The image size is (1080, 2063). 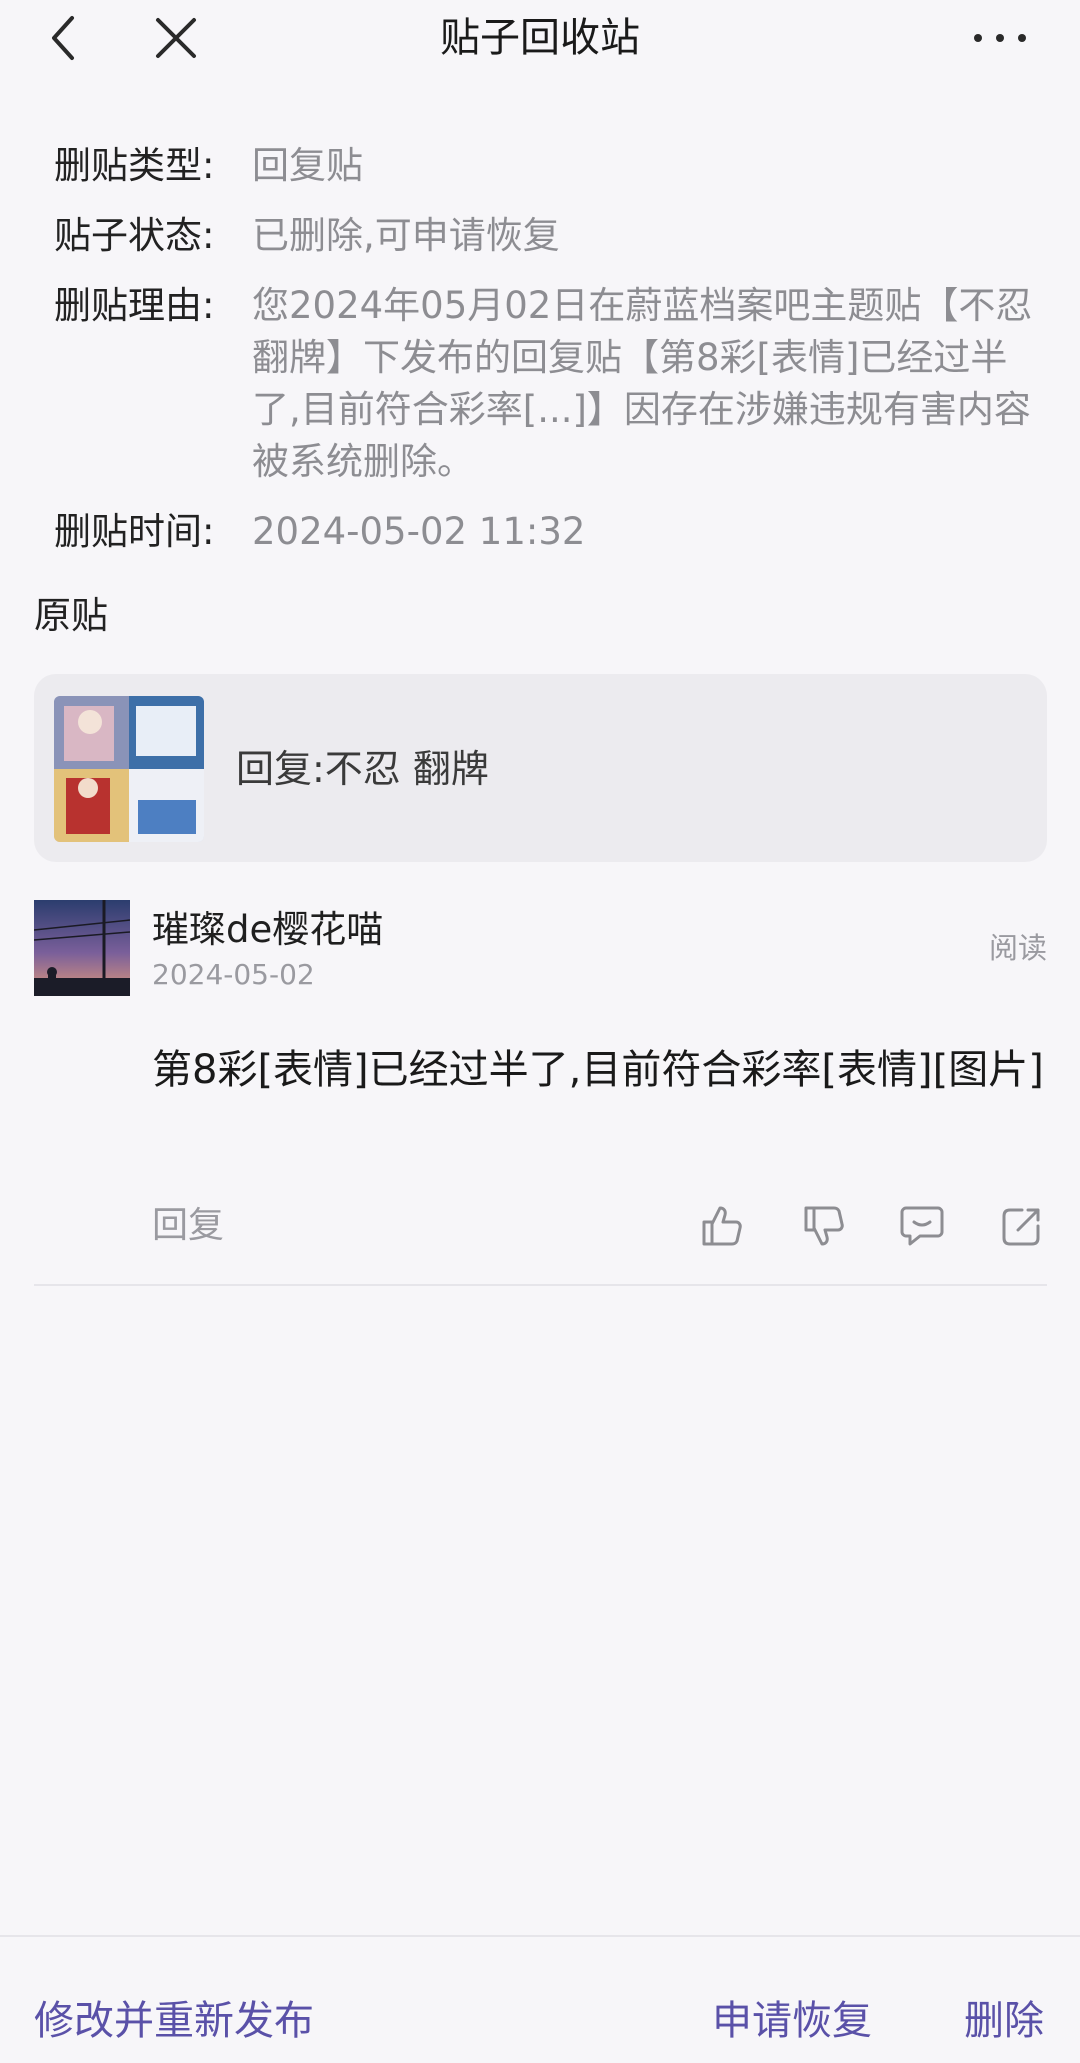 I want to click on username: 璀璨de樱花喵, so click(x=267, y=930).